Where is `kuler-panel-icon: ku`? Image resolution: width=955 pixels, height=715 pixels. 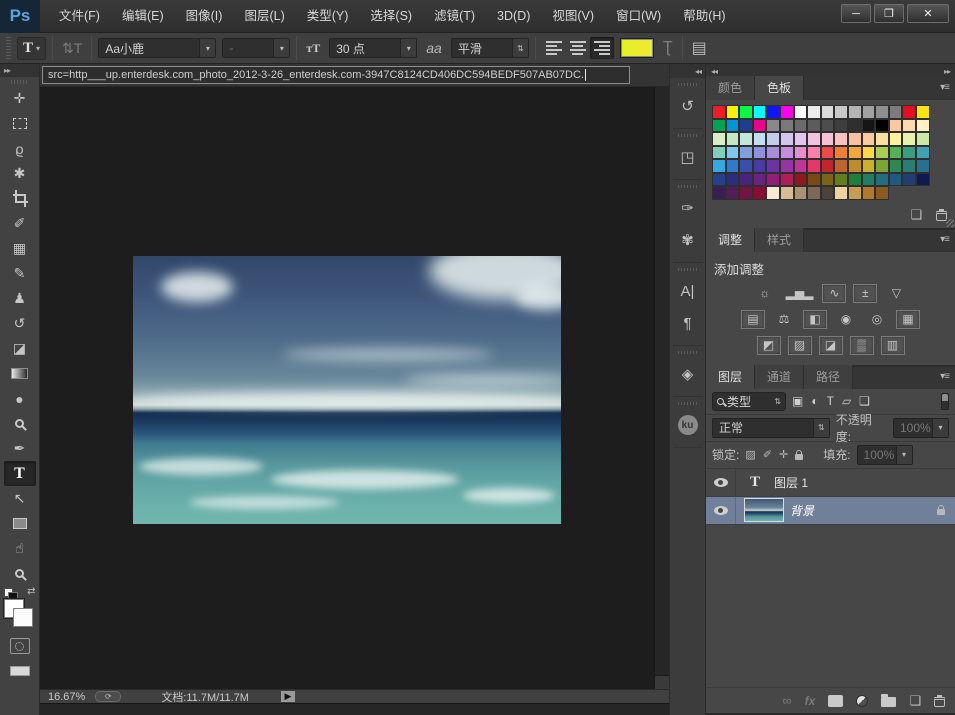 kuler-panel-icon: ku is located at coordinates (688, 425).